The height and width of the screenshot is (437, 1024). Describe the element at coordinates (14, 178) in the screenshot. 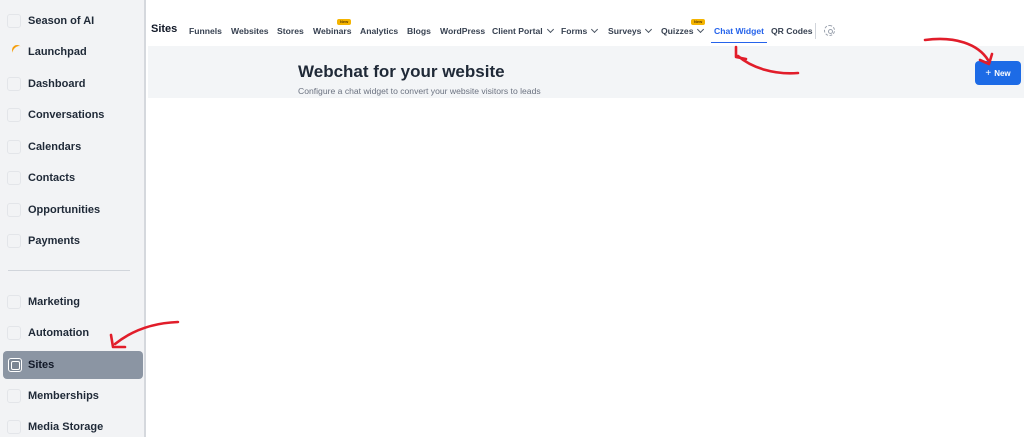

I see `contacts-icon` at that location.